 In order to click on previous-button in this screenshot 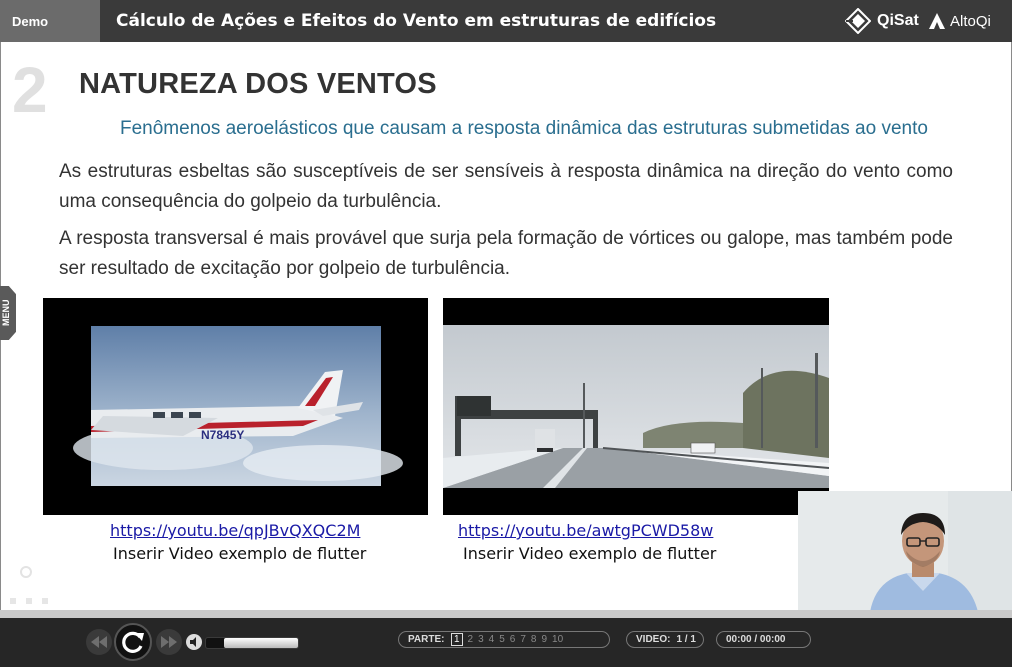, I will do `click(99, 642)`.